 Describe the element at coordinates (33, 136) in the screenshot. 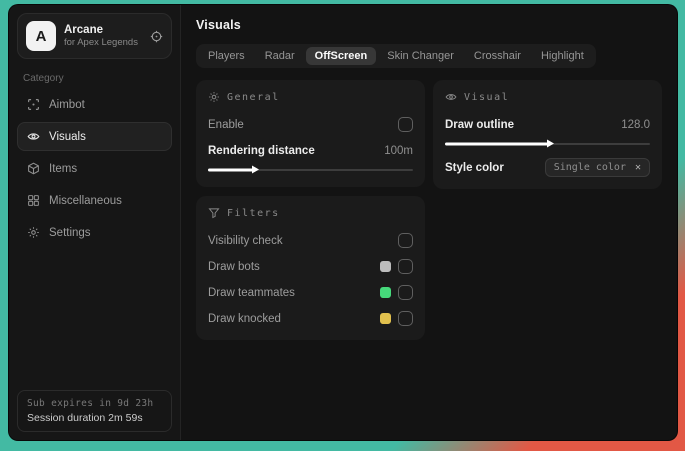

I see `eye-scan-icon` at that location.